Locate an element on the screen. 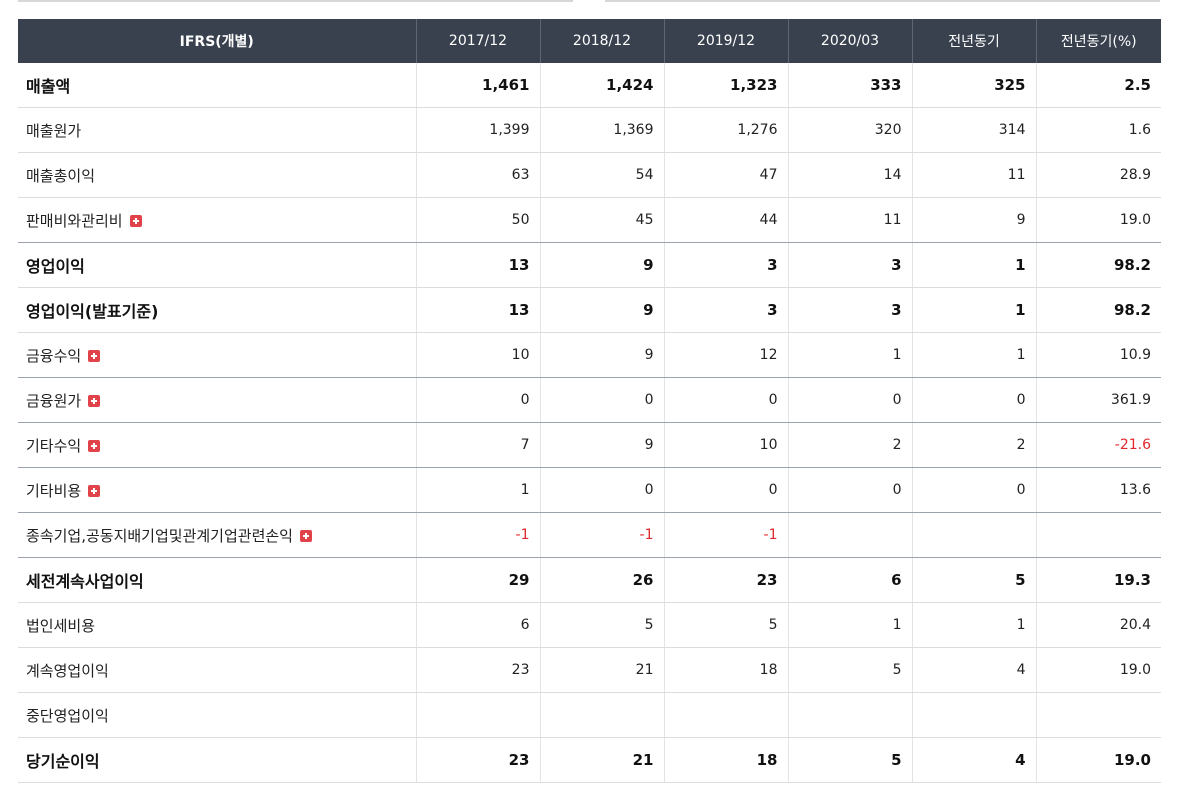 The height and width of the screenshot is (804, 1191). table-row: 매출원가 1,399 1,369 1,276 320 314 1.6 is located at coordinates (589, 130).